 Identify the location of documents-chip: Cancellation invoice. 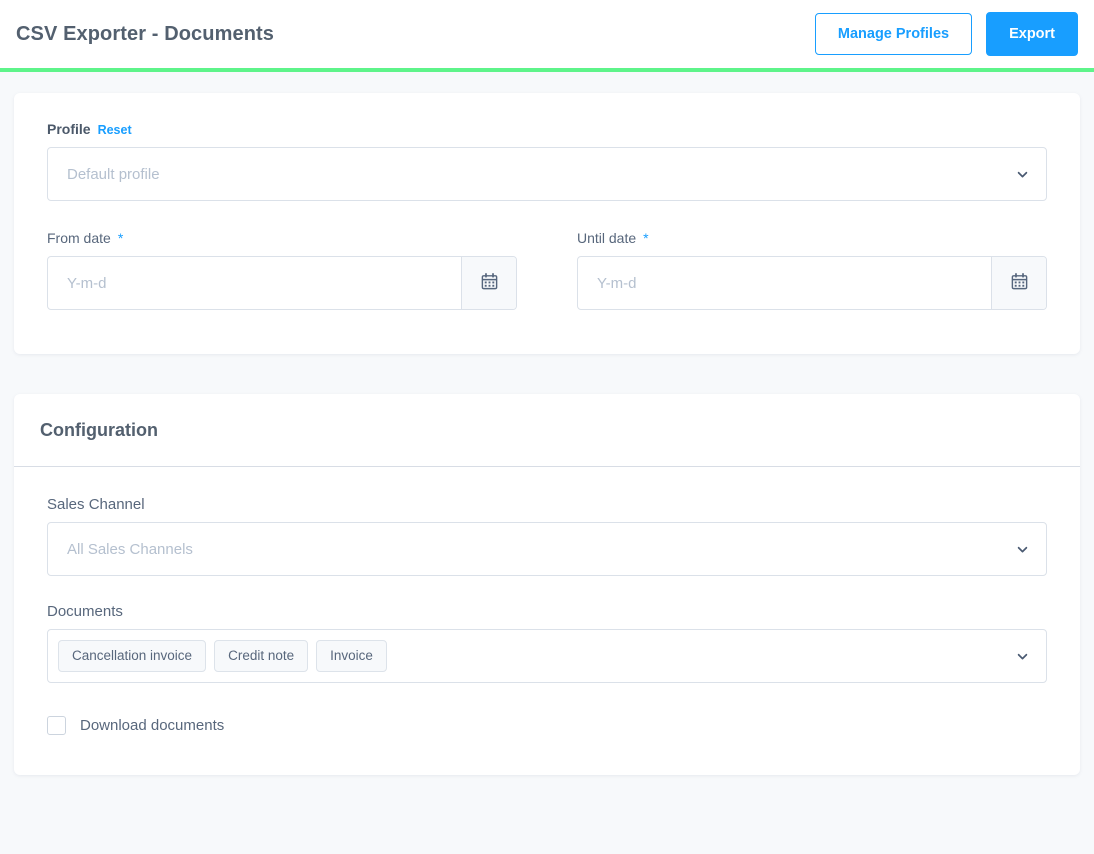
(132, 656).